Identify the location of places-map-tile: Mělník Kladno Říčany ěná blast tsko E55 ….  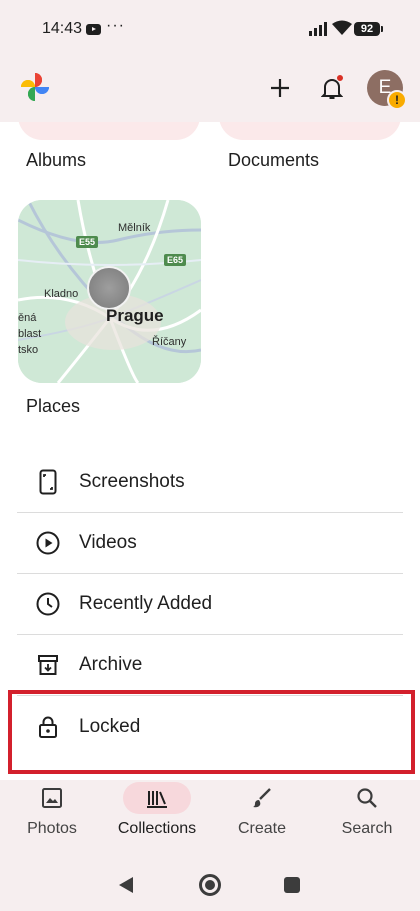
(109, 291).